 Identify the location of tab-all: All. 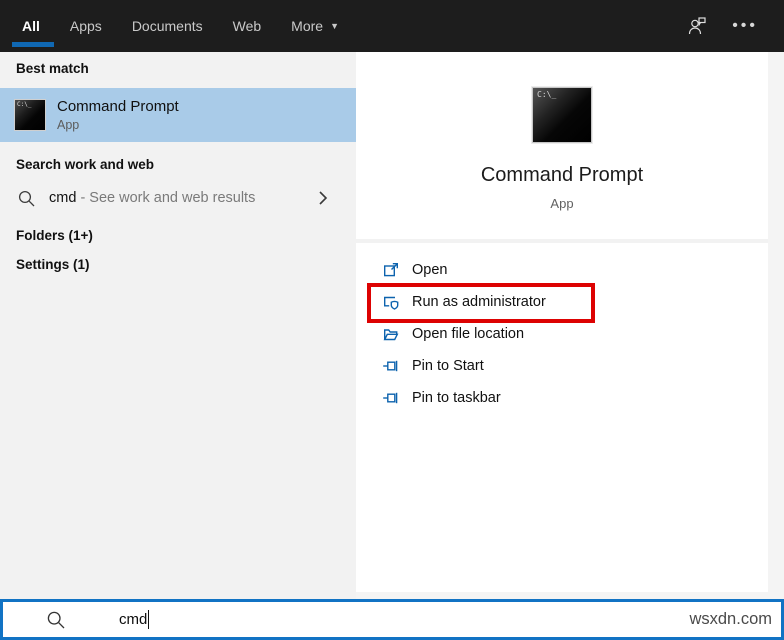
(33, 26).